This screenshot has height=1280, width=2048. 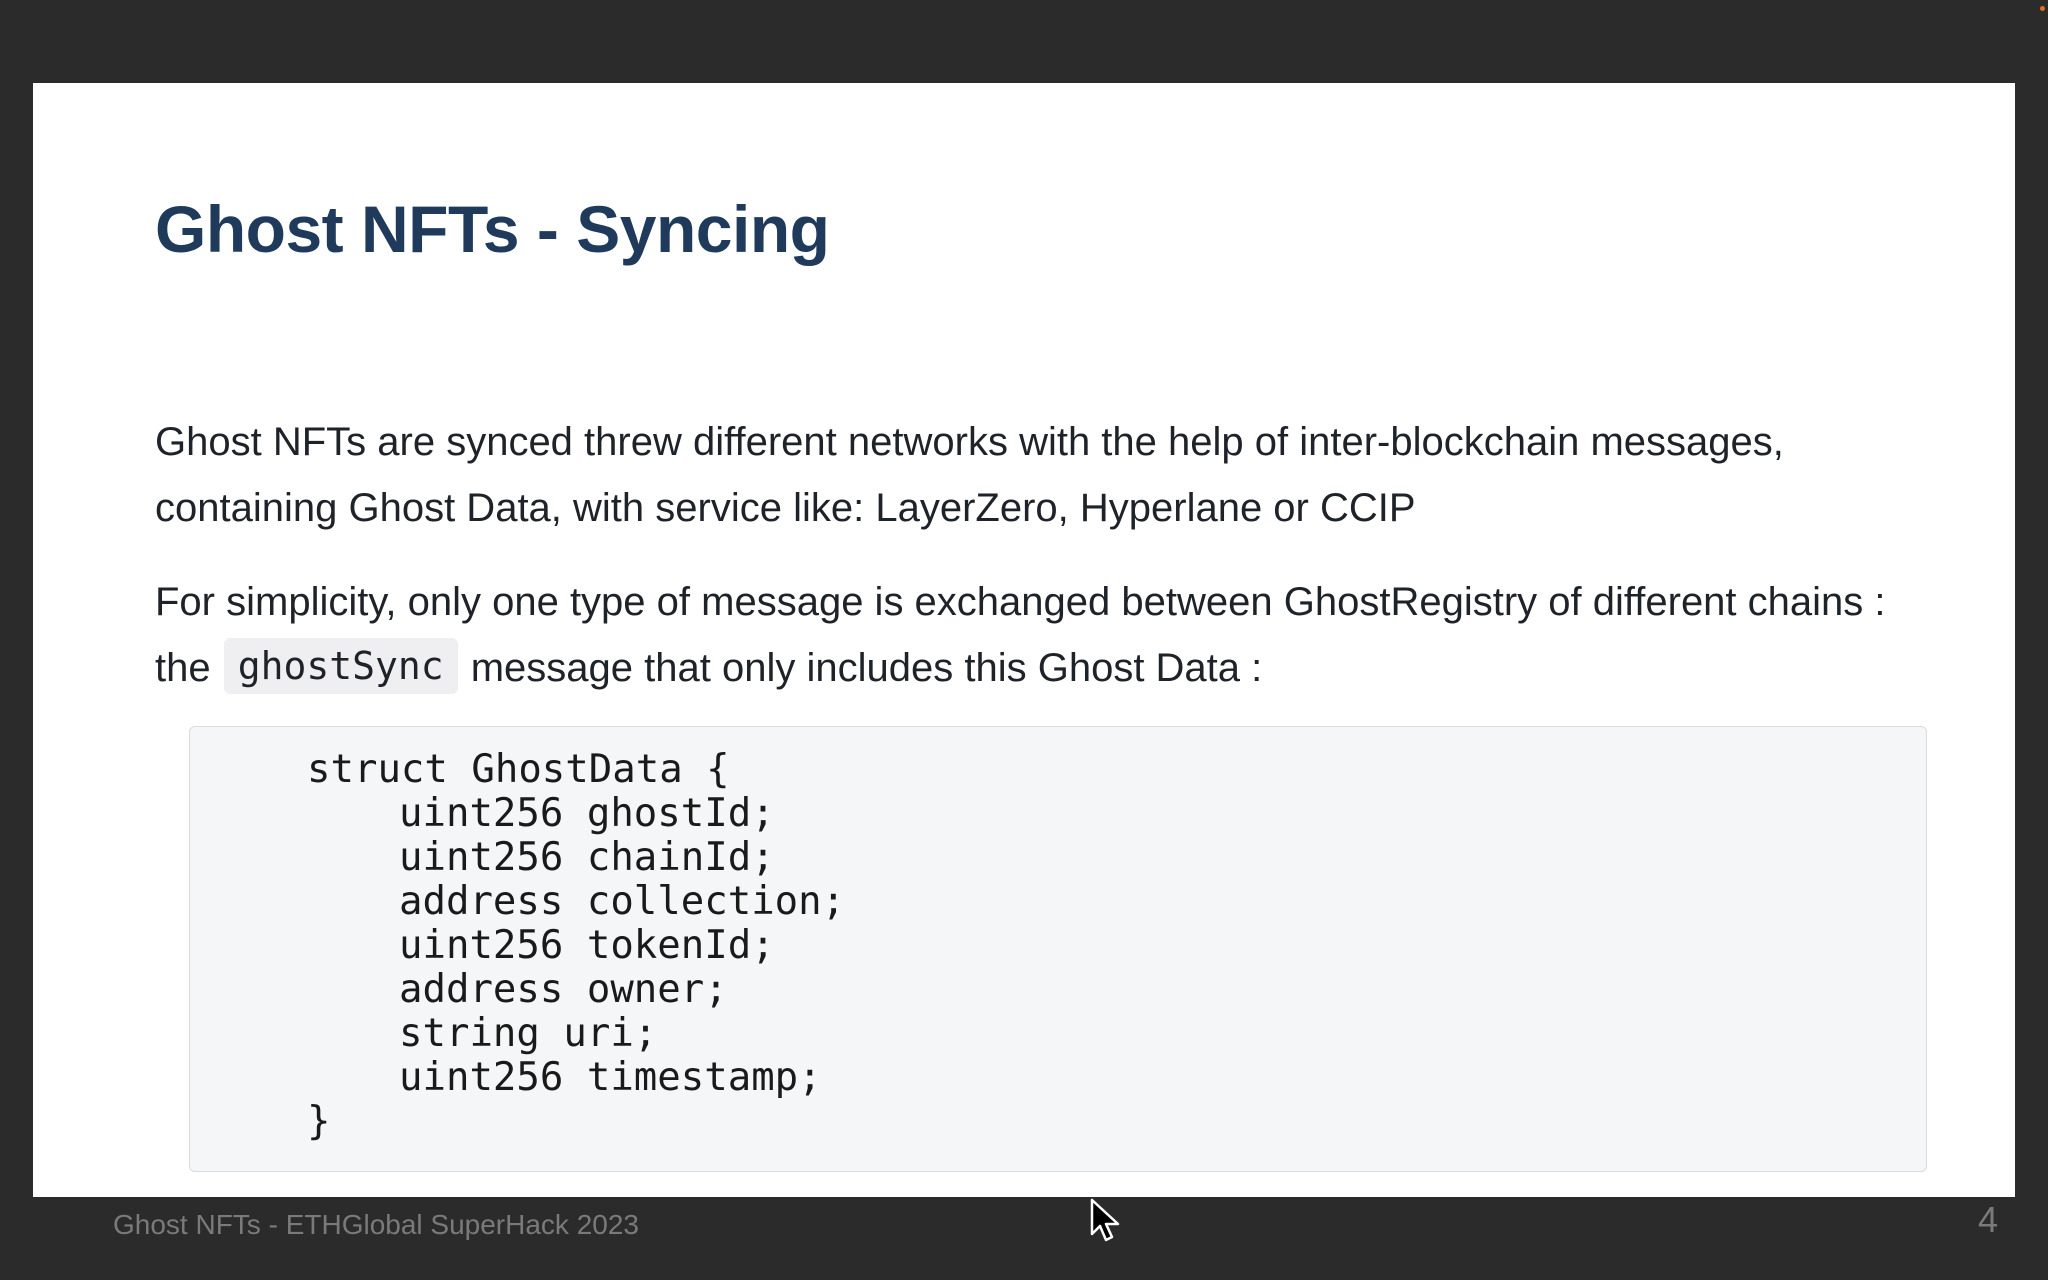 What do you see at coordinates (587, 857) in the screenshot?
I see `code-line-field: uint256 chainId;` at bounding box center [587, 857].